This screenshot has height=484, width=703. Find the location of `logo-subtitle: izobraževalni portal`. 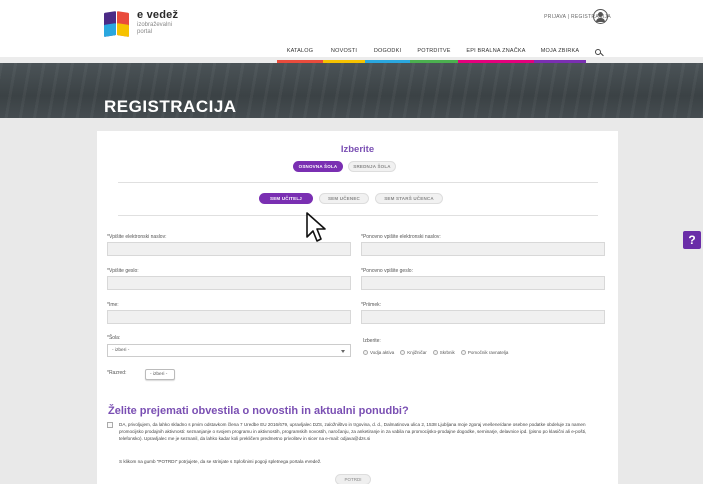

logo-subtitle: izobraževalni portal is located at coordinates (155, 28).